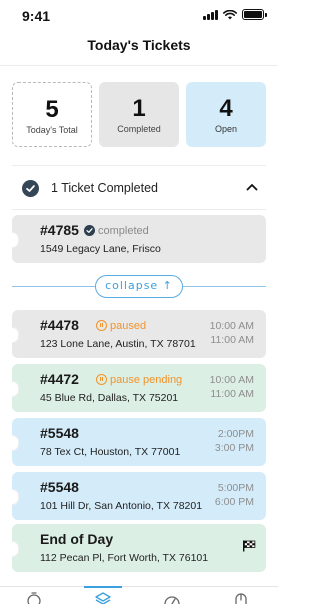  I want to click on header: Today's Tickets, so click(139, 47).